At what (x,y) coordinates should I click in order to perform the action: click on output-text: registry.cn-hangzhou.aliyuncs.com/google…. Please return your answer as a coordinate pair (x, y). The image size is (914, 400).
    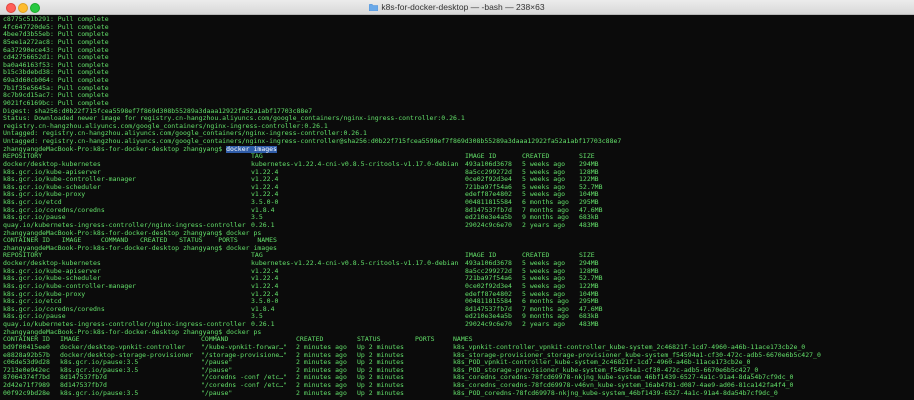
    Looking at the image, I should click on (165, 126).